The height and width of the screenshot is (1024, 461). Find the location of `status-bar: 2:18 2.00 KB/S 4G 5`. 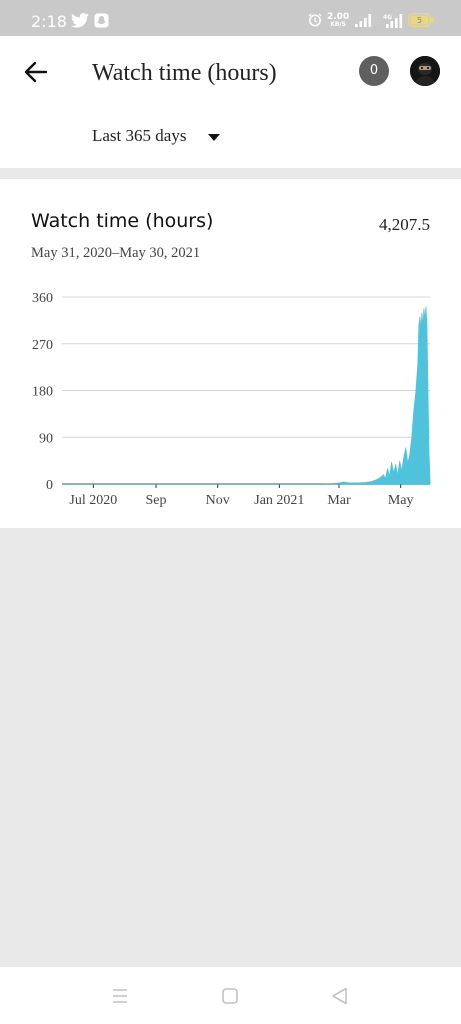

status-bar: 2:18 2.00 KB/S 4G 5 is located at coordinates (230, 18).